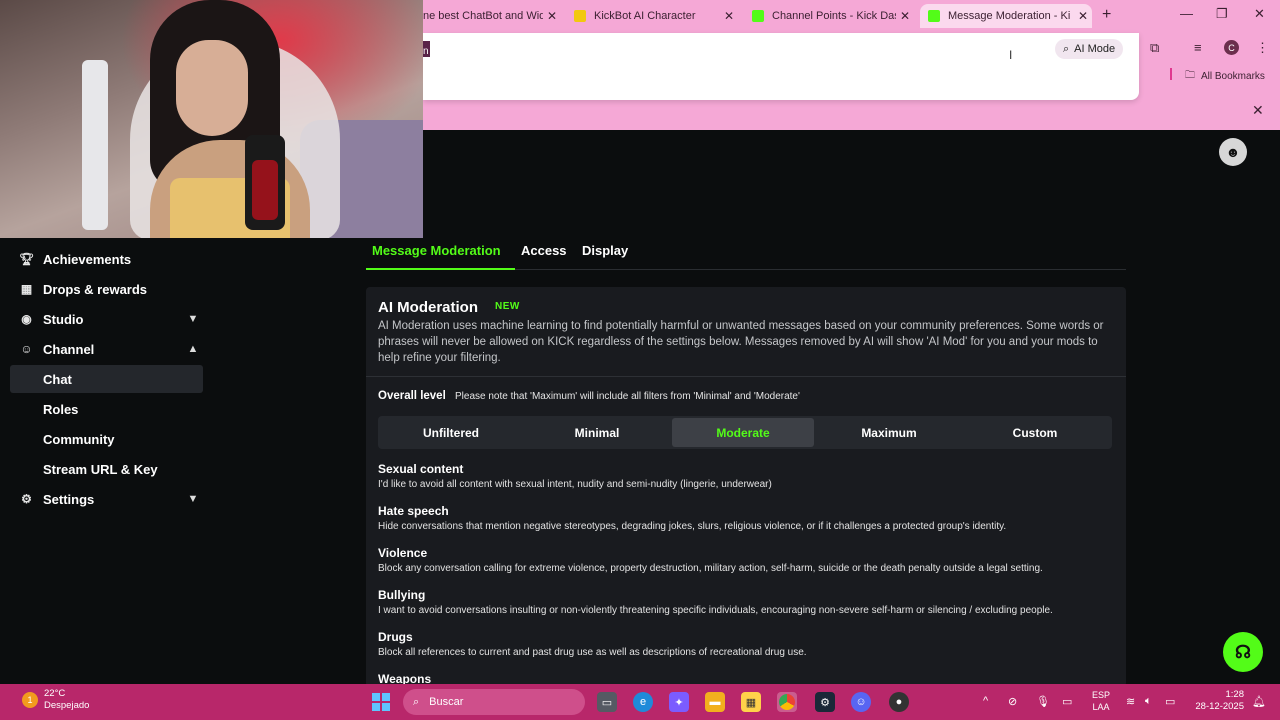 Image resolution: width=1280 pixels, height=720 pixels. Describe the element at coordinates (580, 16) in the screenshot. I see `kickbot-favicon-icon` at that location.